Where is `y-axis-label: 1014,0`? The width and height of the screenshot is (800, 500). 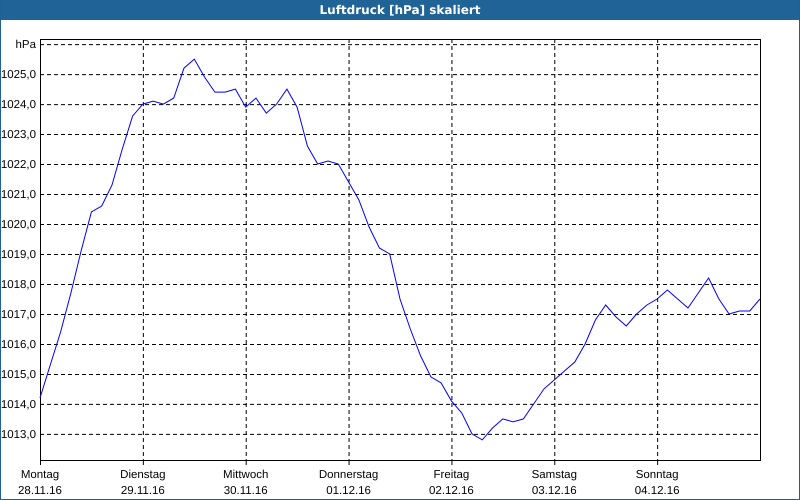
y-axis-label: 1014,0 is located at coordinates (18, 404).